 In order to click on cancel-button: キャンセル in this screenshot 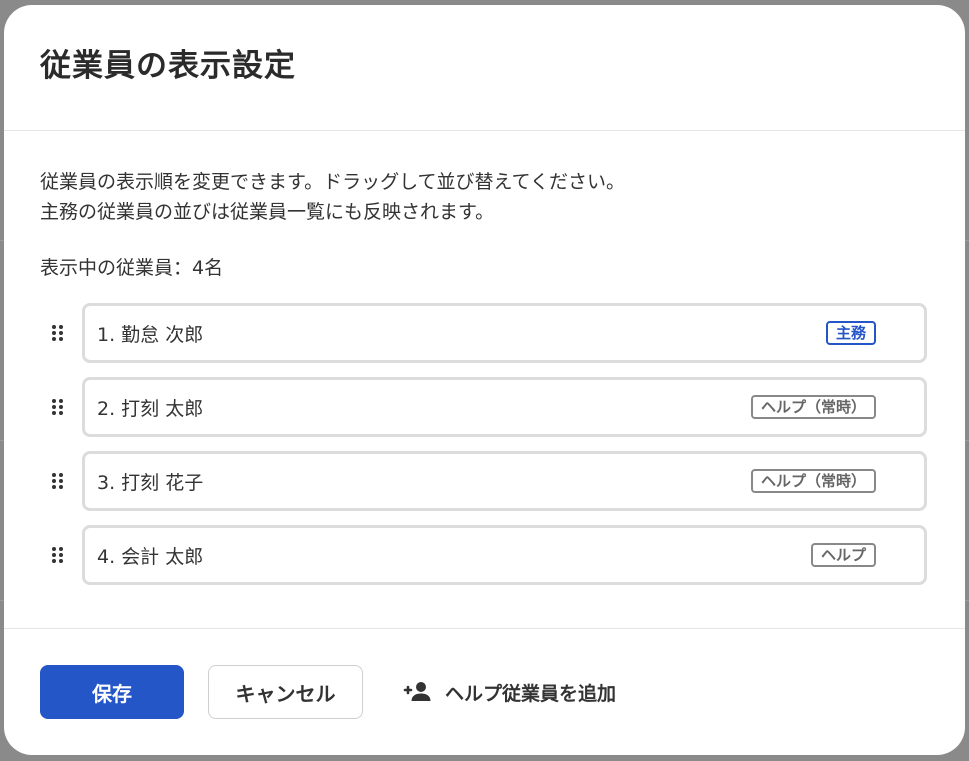, I will do `click(285, 692)`.